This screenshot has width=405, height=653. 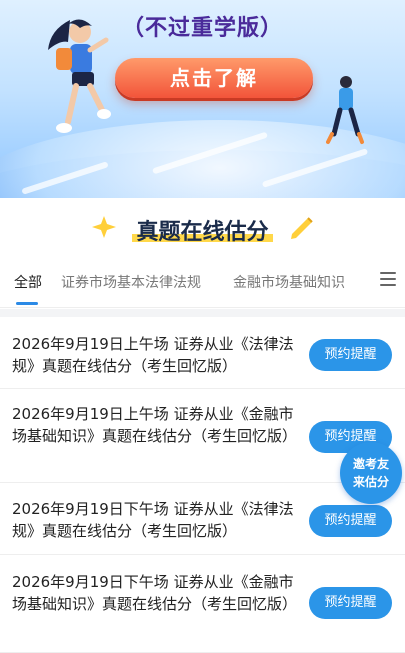 What do you see at coordinates (345, 110) in the screenshot?
I see `runner-boy-illustration` at bounding box center [345, 110].